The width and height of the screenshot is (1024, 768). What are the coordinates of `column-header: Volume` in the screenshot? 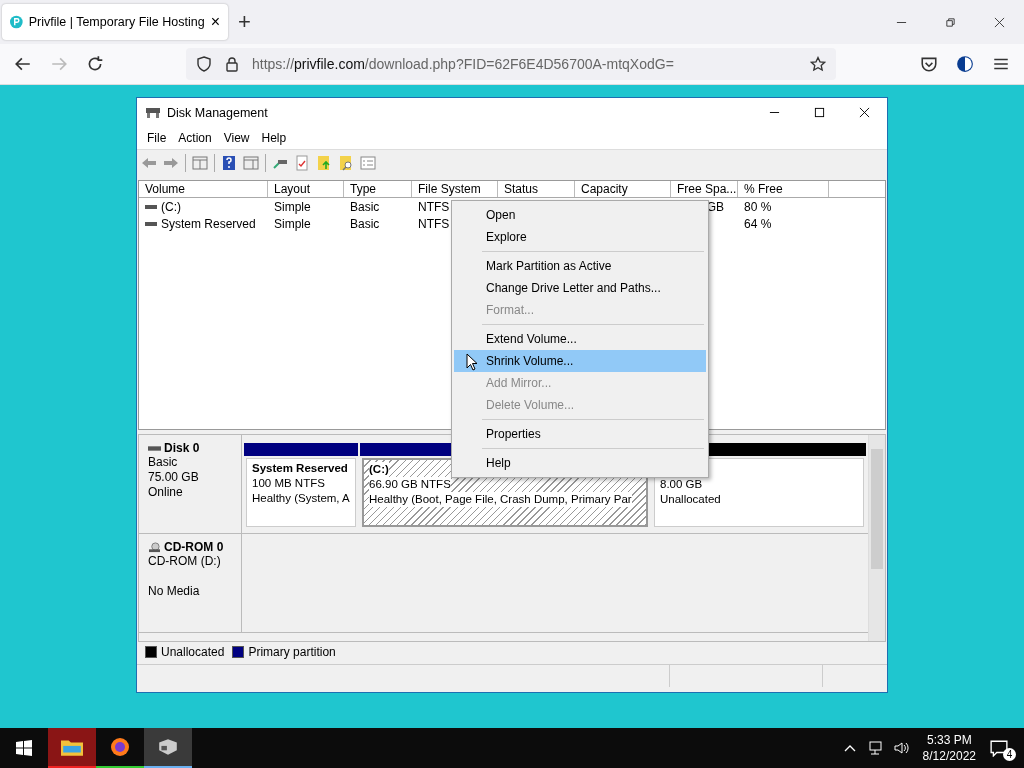 It's located at (203, 189).